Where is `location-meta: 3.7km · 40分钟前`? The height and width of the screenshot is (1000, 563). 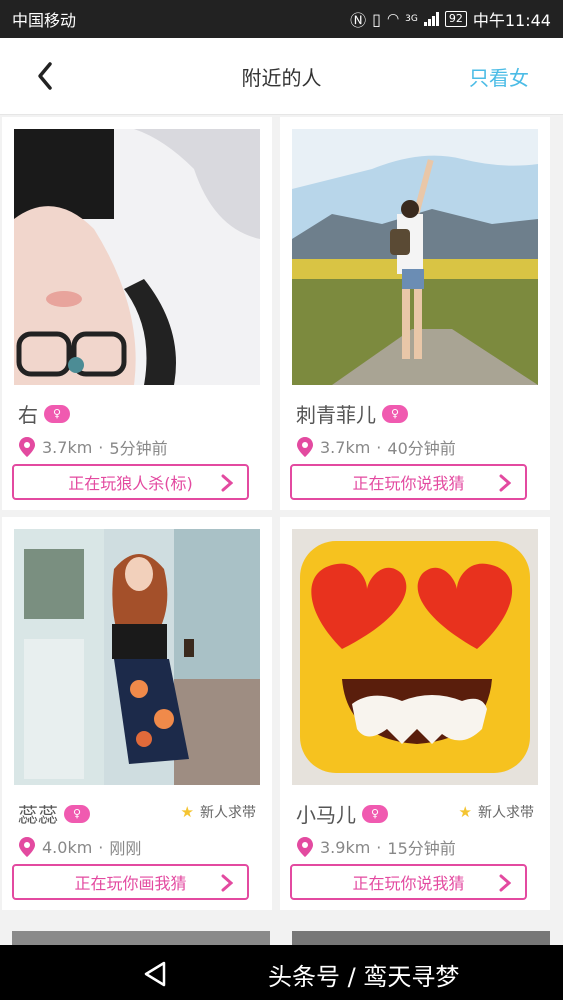
location-meta: 3.7km · 40分钟前 is located at coordinates (376, 447).